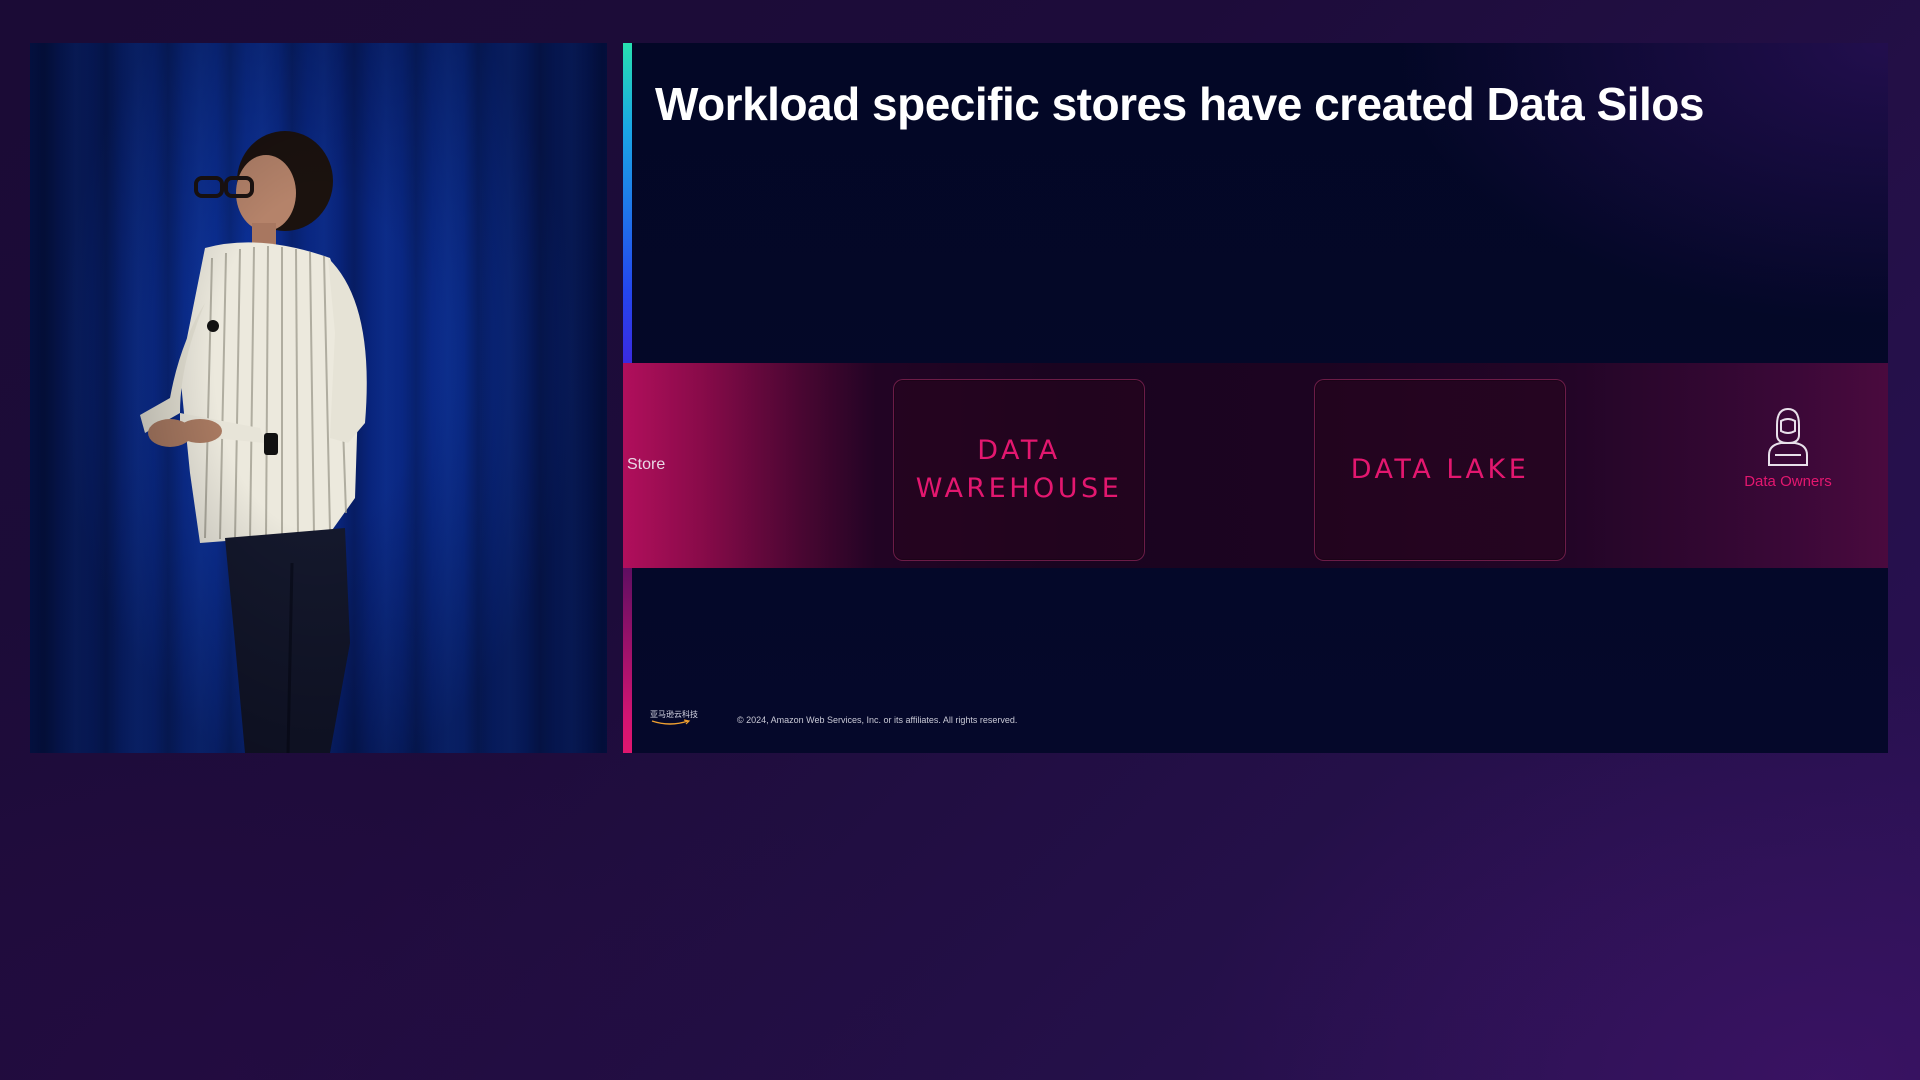  I want to click on amazon-smile-icon, so click(671, 722).